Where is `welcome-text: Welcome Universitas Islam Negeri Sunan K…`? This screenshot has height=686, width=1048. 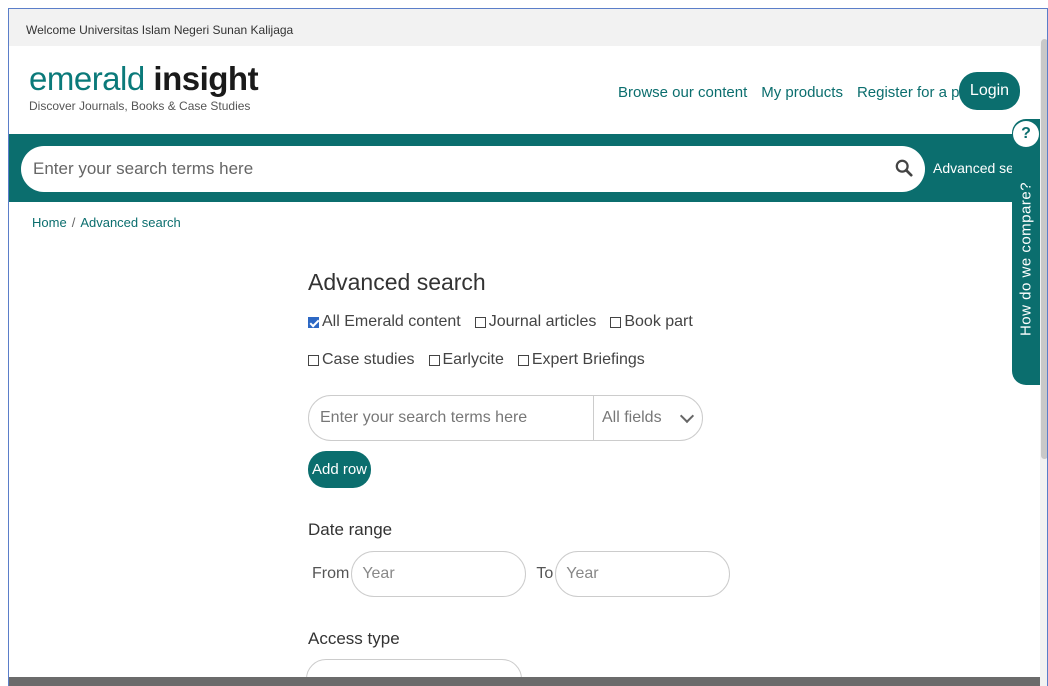
welcome-text: Welcome Universitas Islam Negeri Sunan K… is located at coordinates (160, 30).